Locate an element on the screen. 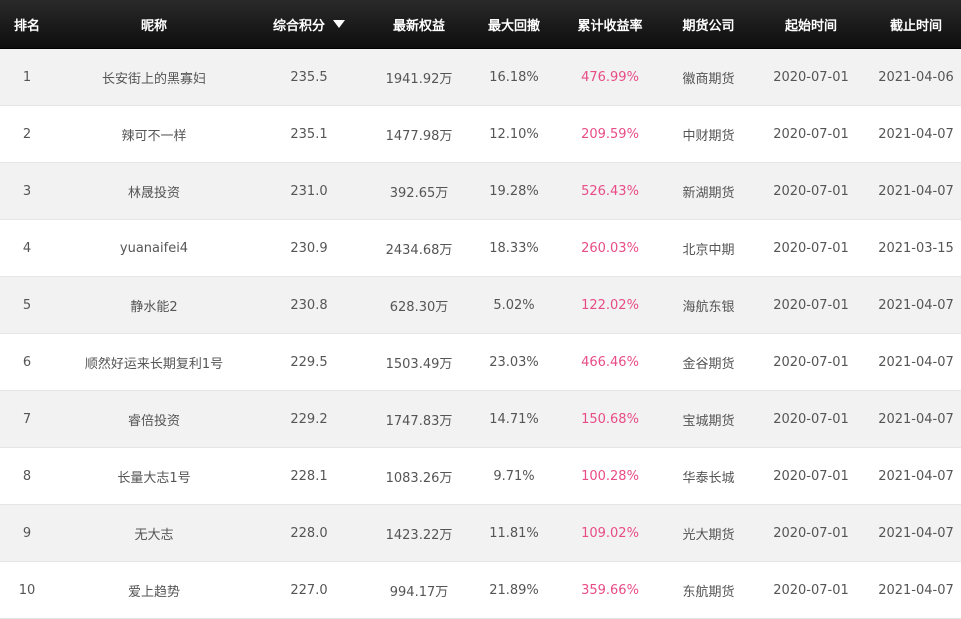 This screenshot has width=961, height=619. header-nickname: 昵称 is located at coordinates (154, 24).